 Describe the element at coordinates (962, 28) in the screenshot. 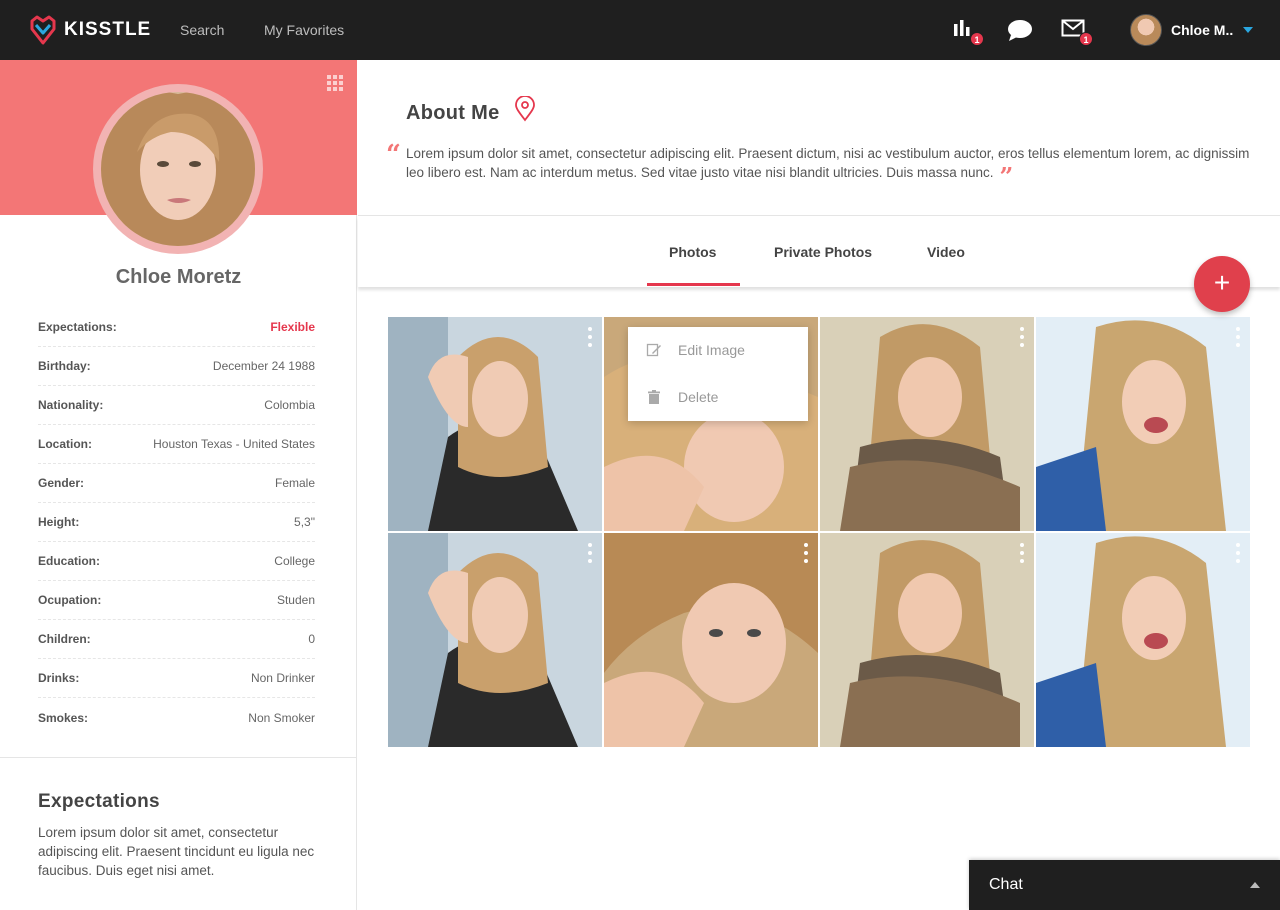

I see `bar-chart-icon` at that location.